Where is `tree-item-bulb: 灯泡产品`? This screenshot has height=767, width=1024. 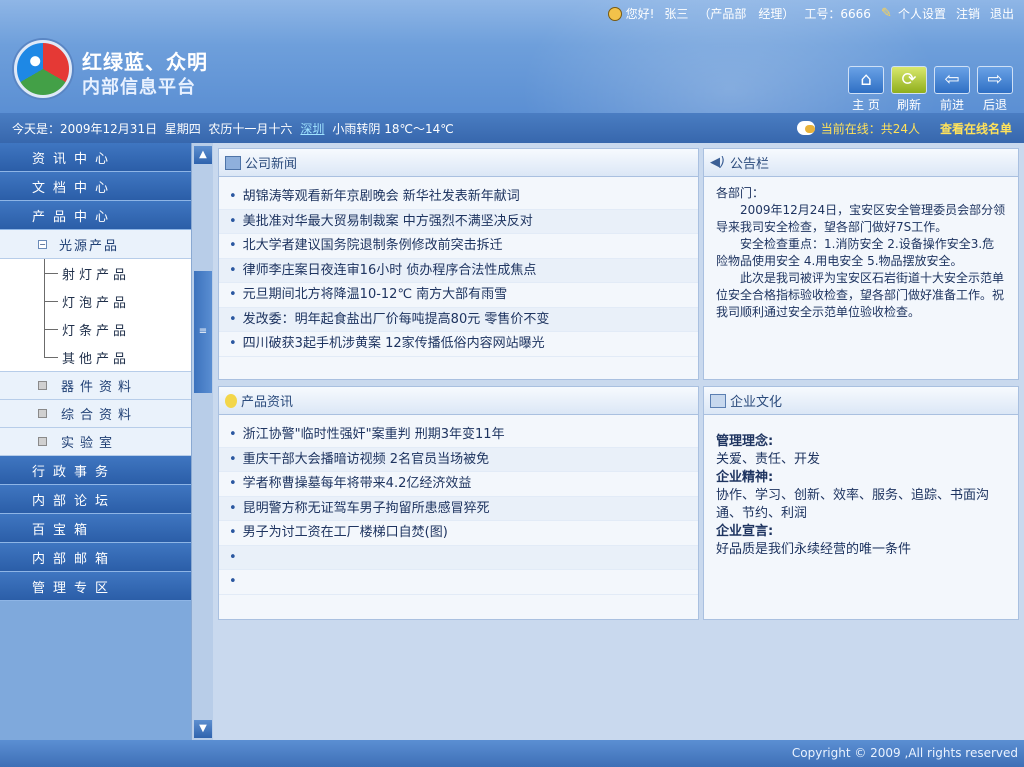
tree-item-bulb: 灯泡产品 is located at coordinates (95, 301).